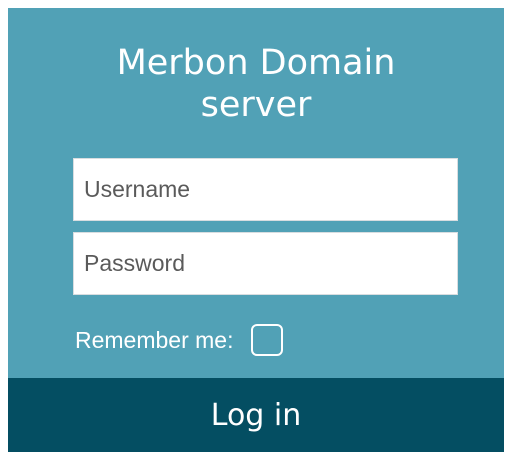 The height and width of the screenshot is (452, 512). Describe the element at coordinates (267, 340) in the screenshot. I see `remember-me-checkbox` at that location.